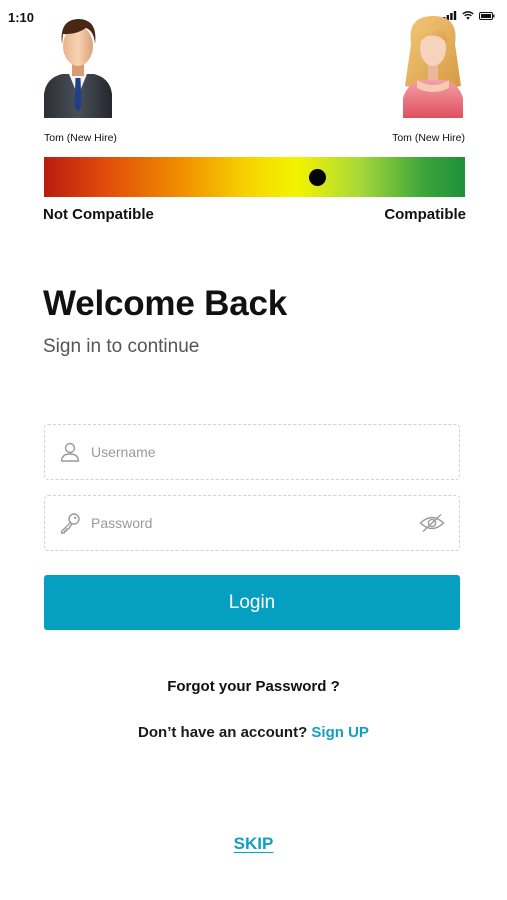 This screenshot has height=900, width=507. I want to click on username-field, so click(252, 452).